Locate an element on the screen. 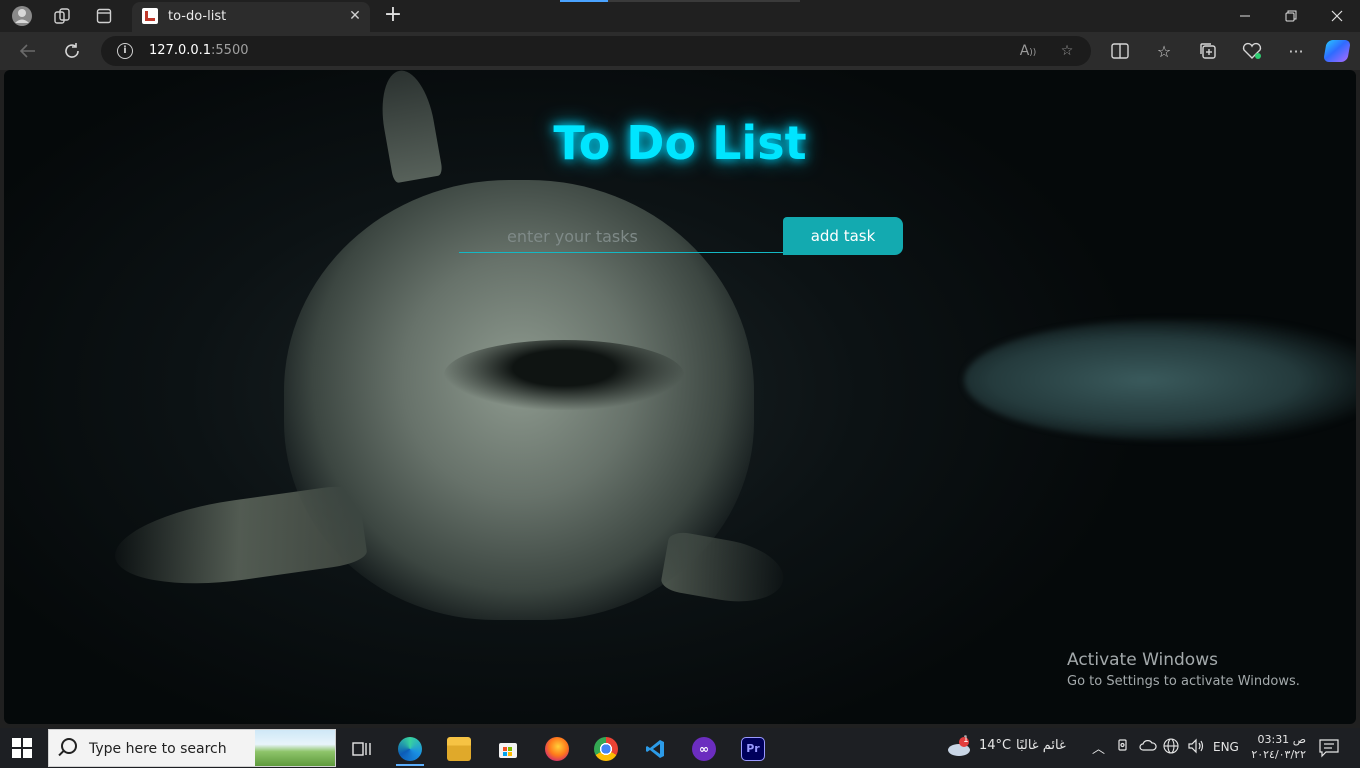 Image resolution: width=1360 pixels, height=768 pixels. file-explorer-icon is located at coordinates (459, 749).